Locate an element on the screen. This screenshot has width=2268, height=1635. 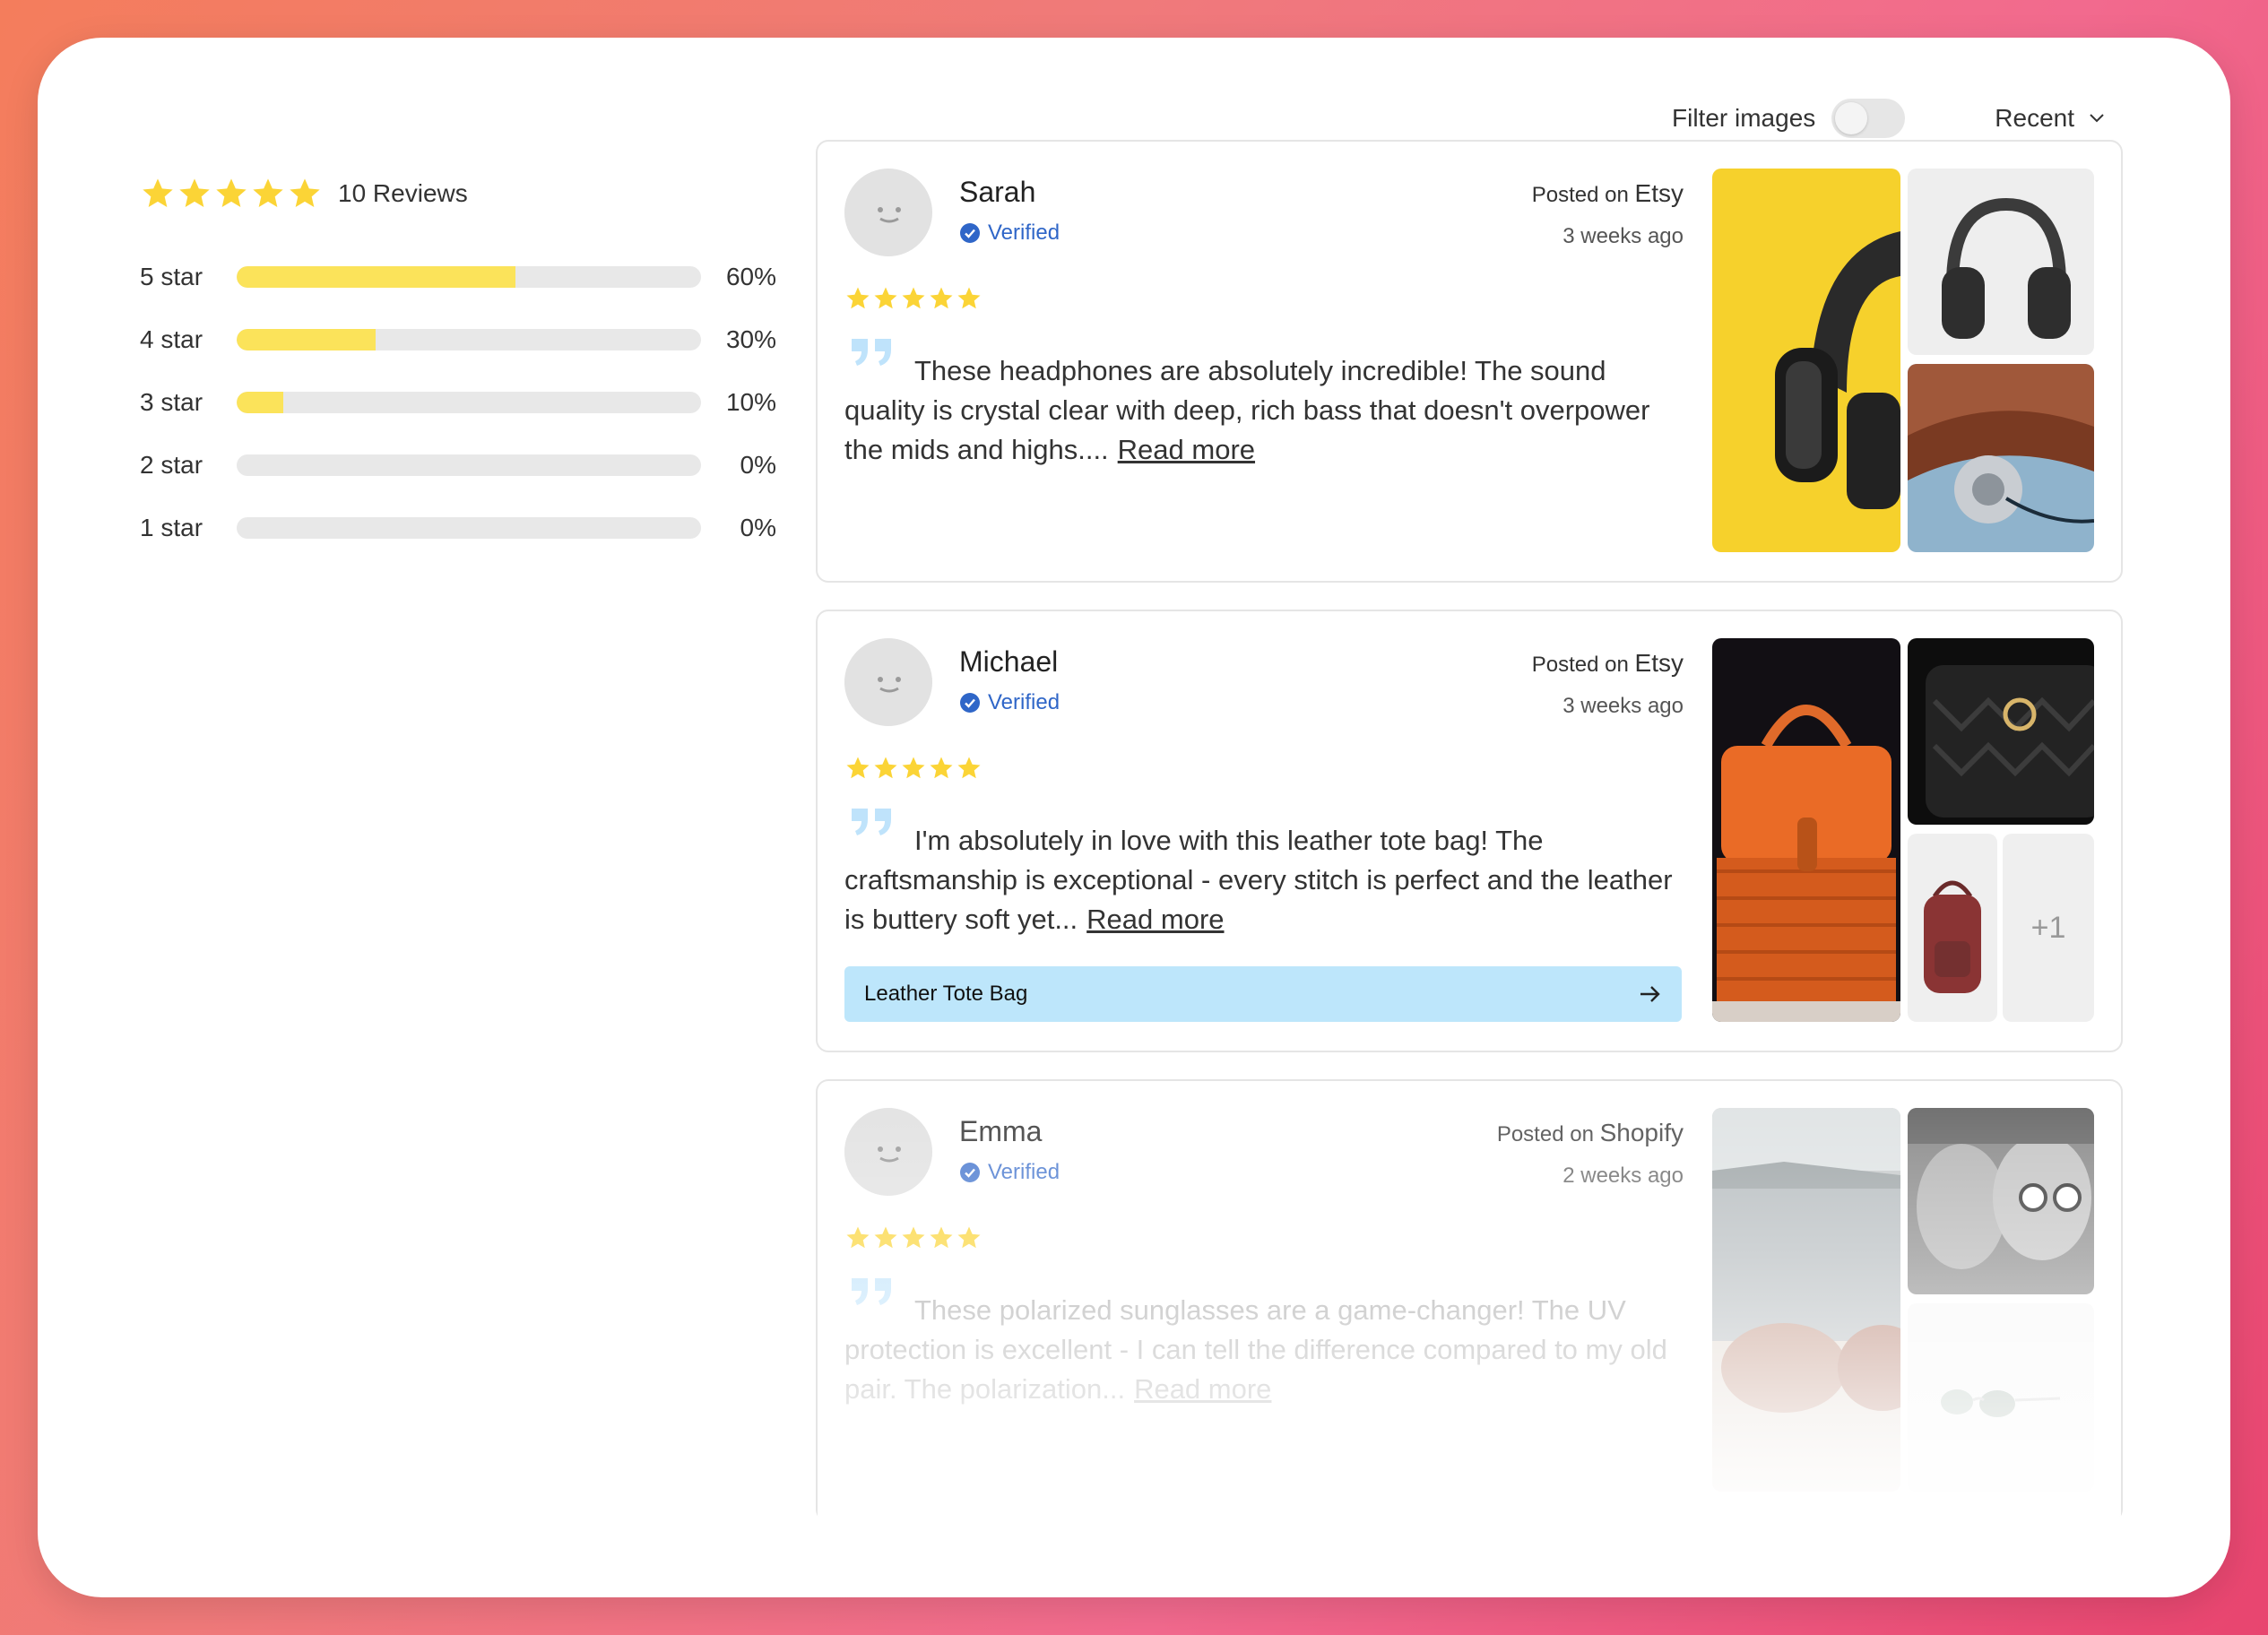
filter-images-toggle is located at coordinates (1868, 119).